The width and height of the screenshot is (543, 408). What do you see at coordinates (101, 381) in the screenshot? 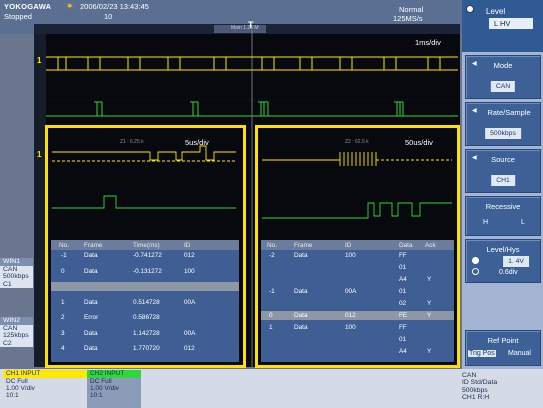
I see `ch2-coupling: DC Full` at bounding box center [101, 381].